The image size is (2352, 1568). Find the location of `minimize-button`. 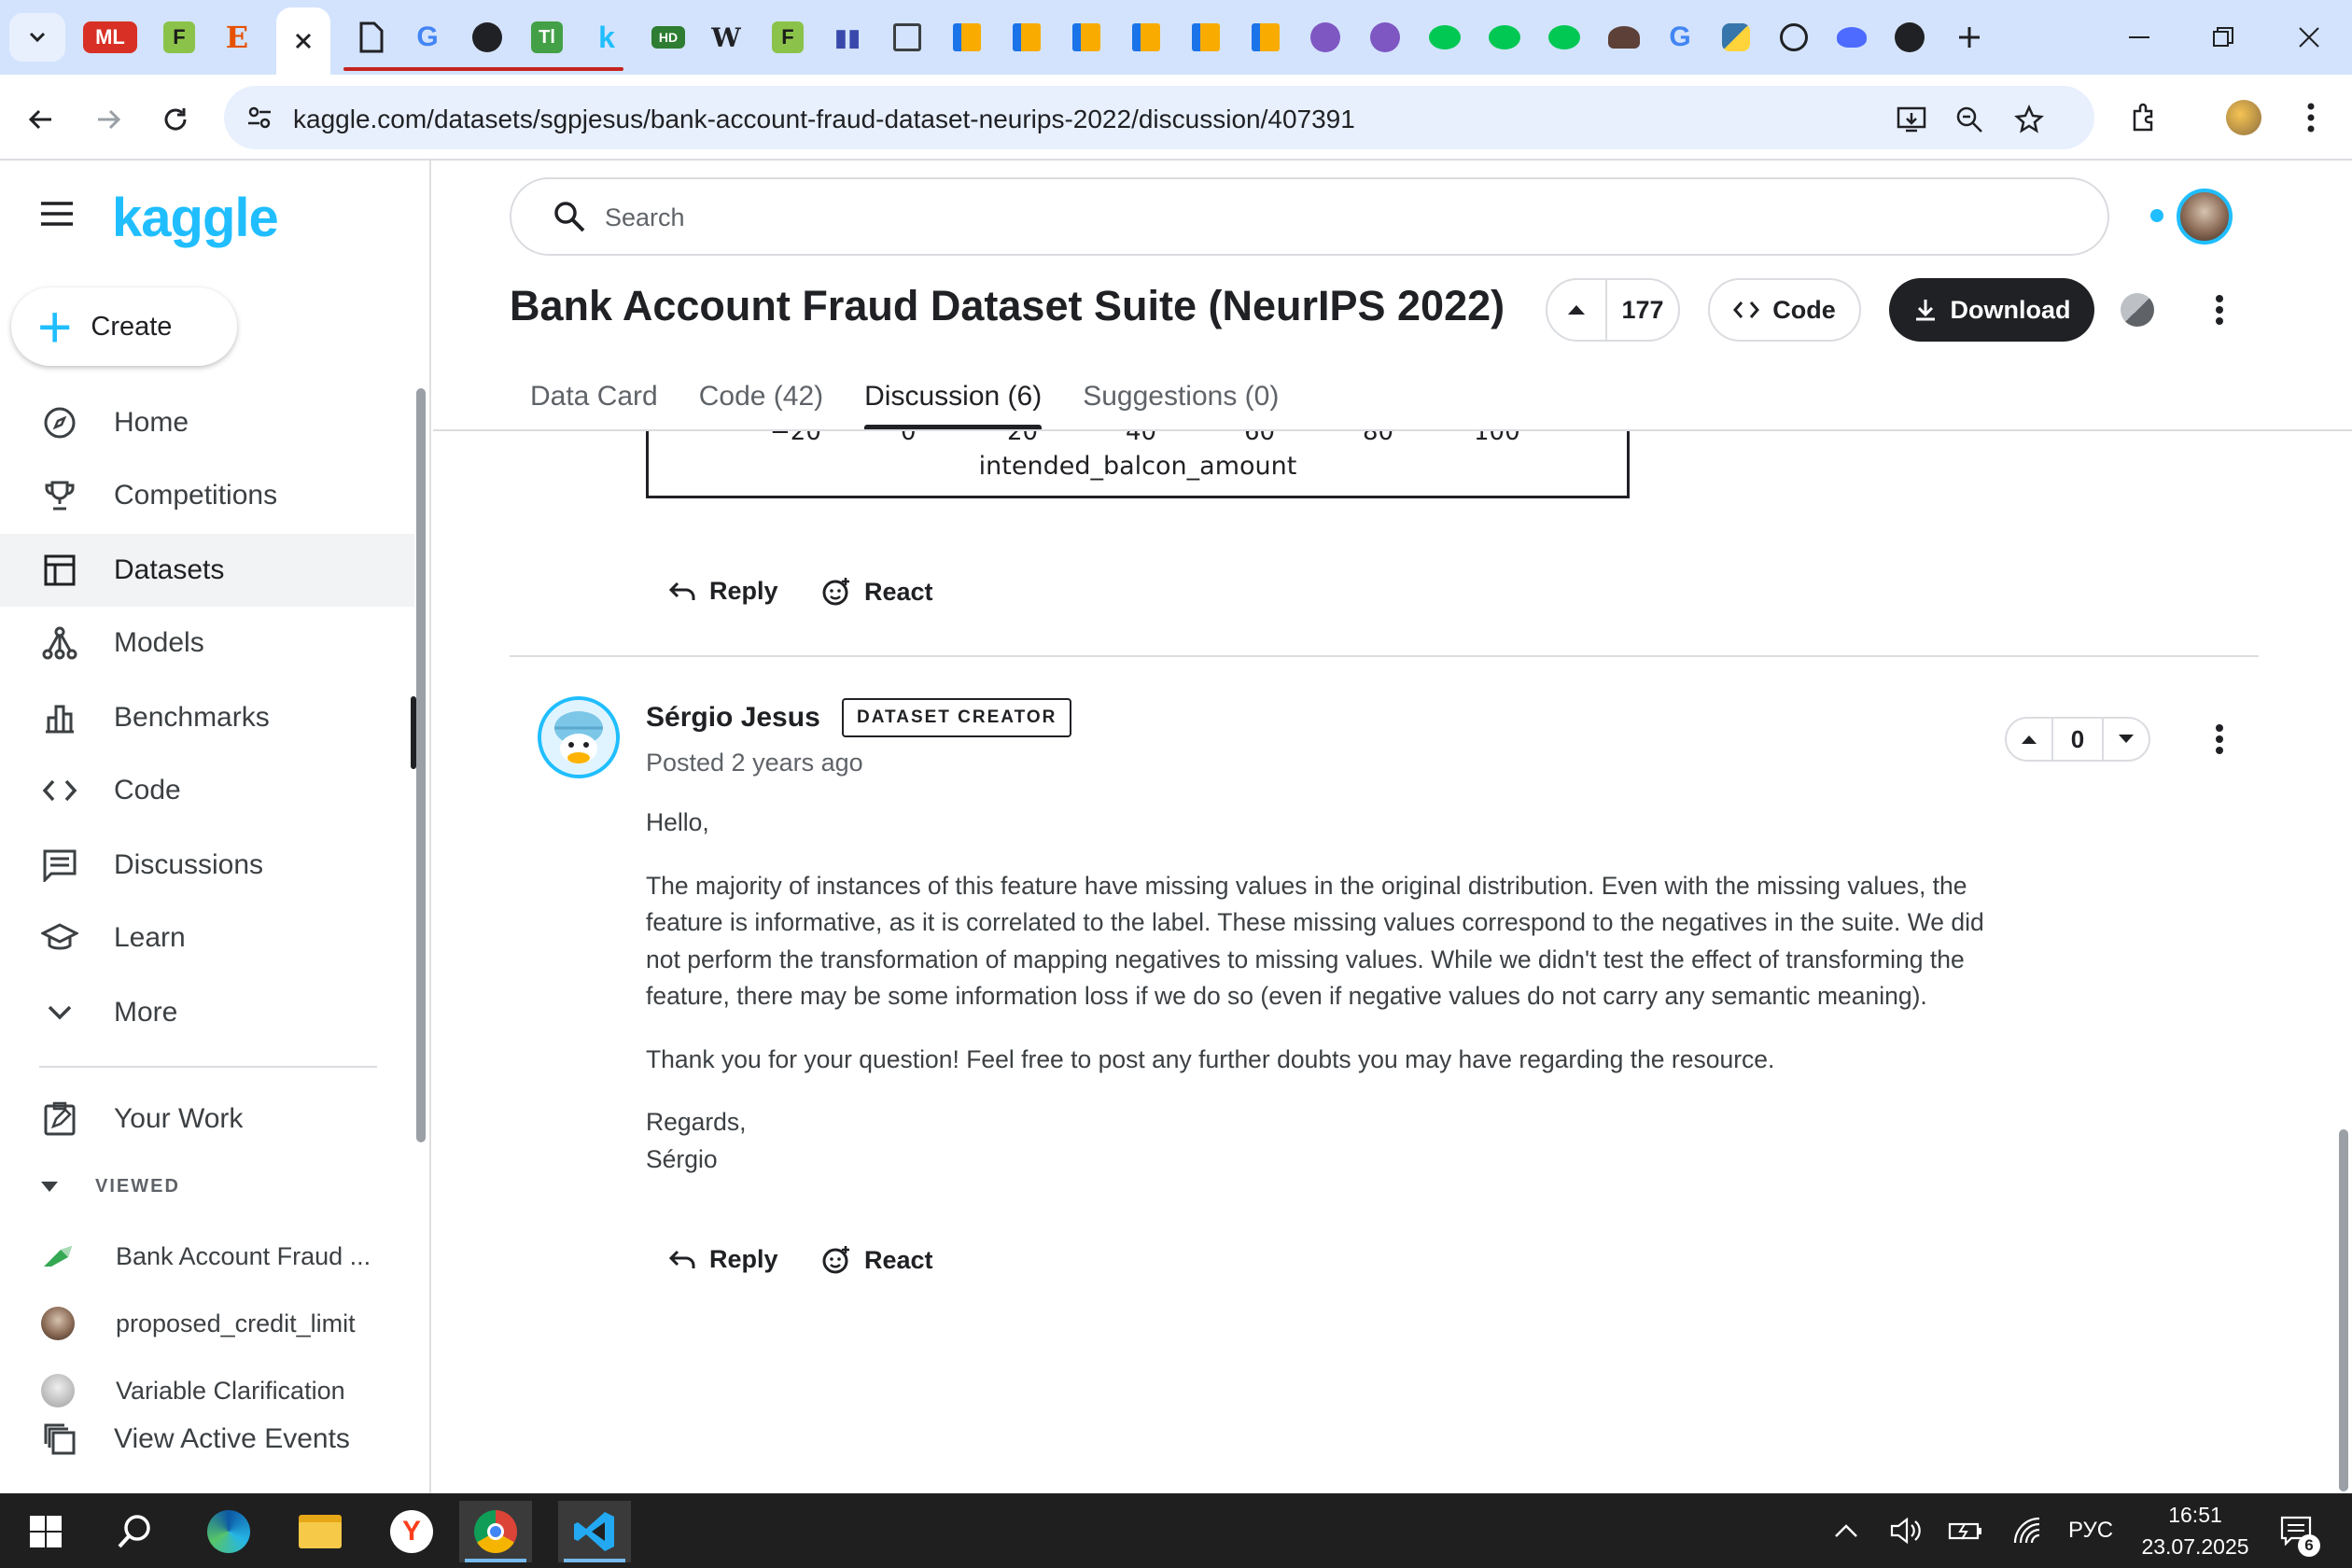

minimize-button is located at coordinates (2139, 37).